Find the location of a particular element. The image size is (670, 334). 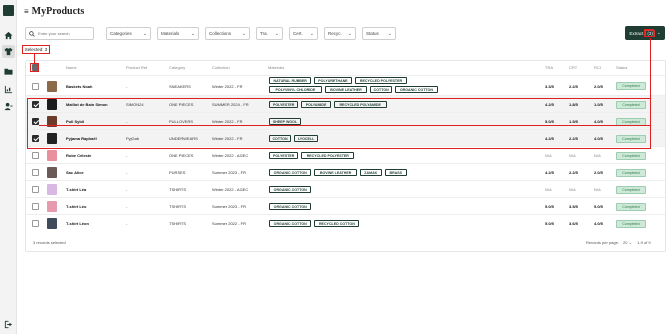

rci-score: 4.0/5 is located at coordinates (598, 223).